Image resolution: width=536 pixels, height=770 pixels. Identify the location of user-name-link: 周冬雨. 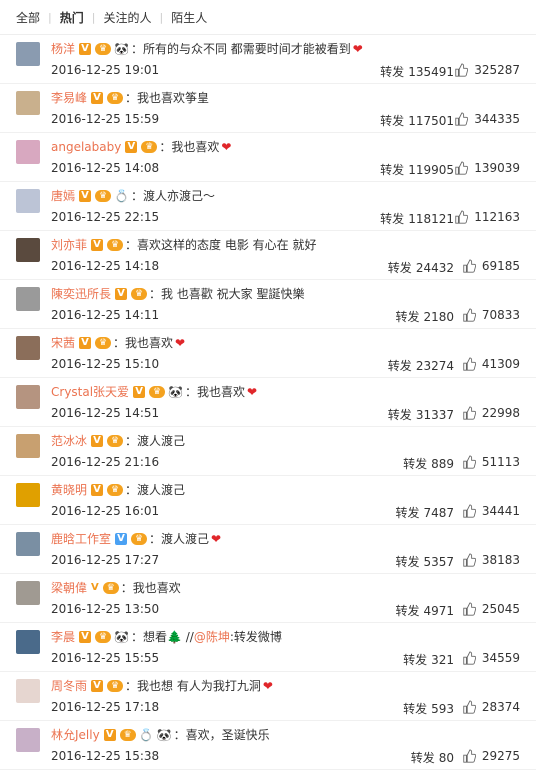
(69, 686).